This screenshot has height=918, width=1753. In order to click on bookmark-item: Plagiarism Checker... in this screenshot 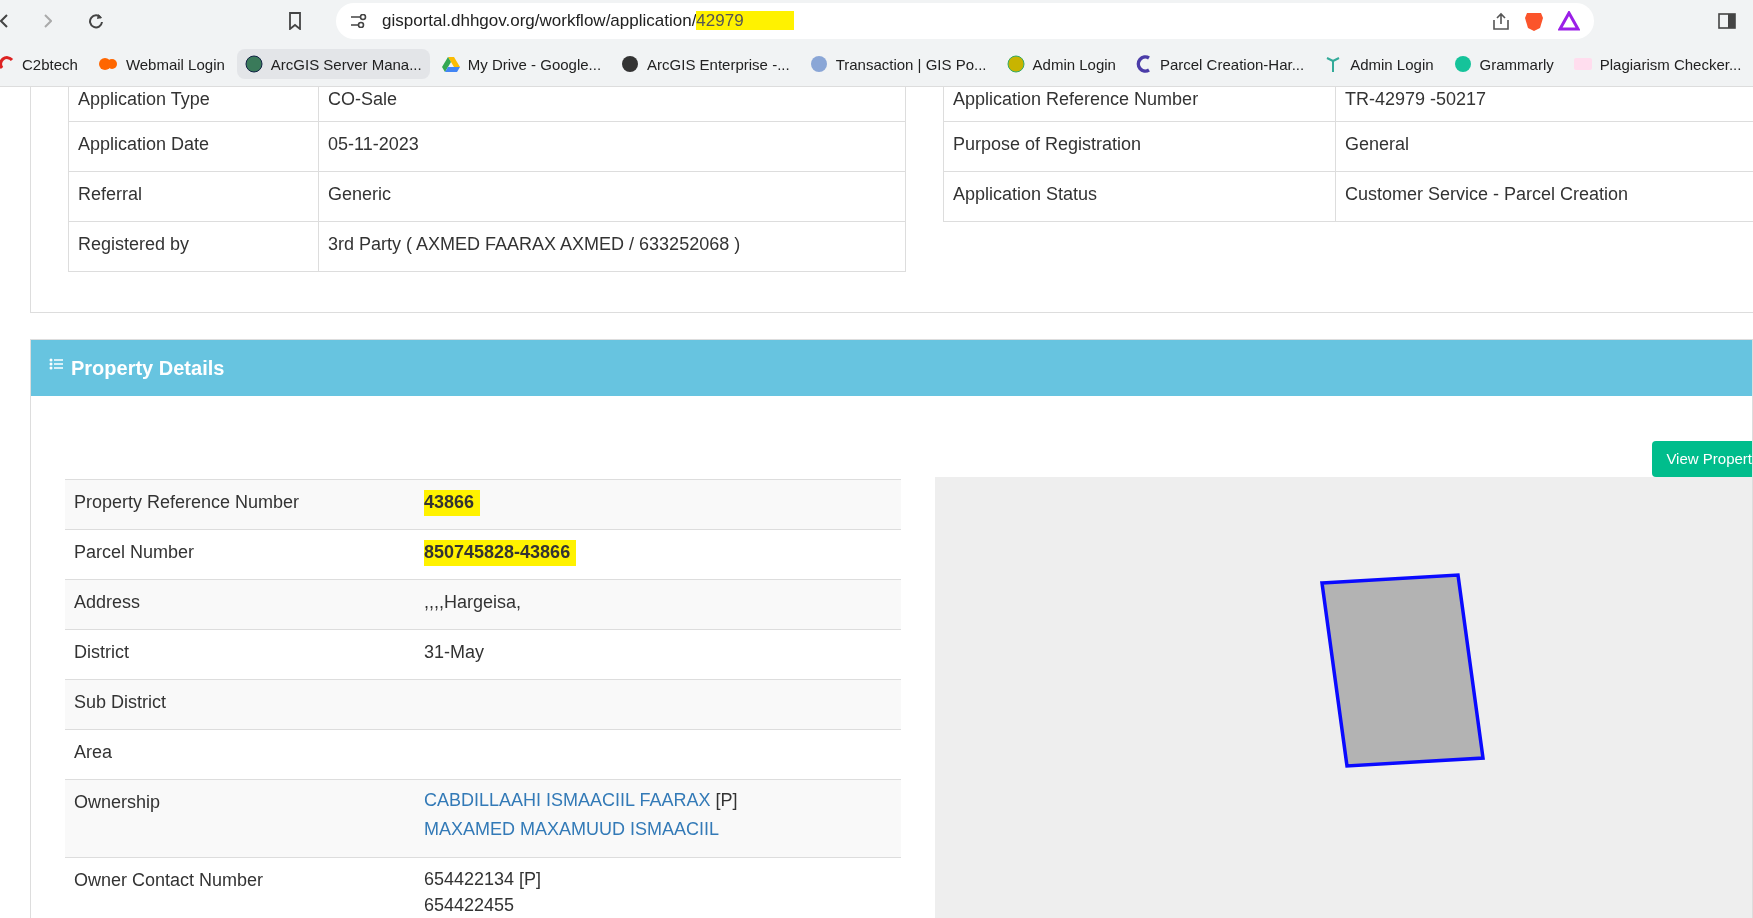, I will do `click(1657, 64)`.